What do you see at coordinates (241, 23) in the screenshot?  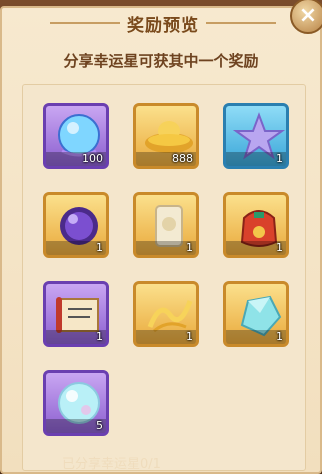 I see `title-ornament-right` at bounding box center [241, 23].